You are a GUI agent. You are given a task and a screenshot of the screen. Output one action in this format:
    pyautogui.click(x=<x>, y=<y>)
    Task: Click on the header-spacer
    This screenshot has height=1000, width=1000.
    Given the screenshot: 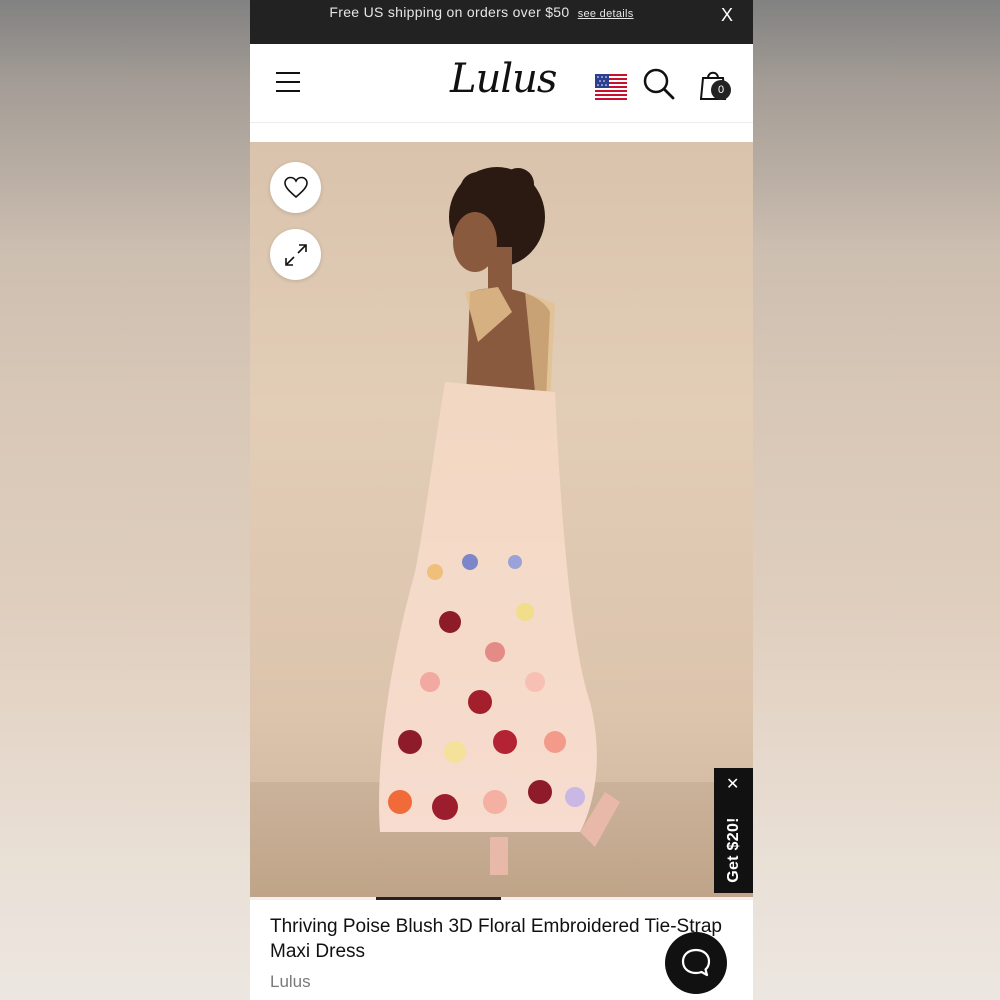 What is the action you would take?
    pyautogui.click(x=501, y=132)
    